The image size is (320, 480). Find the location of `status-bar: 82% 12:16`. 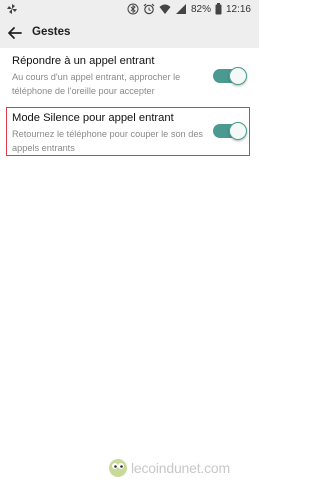

status-bar: 82% 12:16 is located at coordinates (129, 9).